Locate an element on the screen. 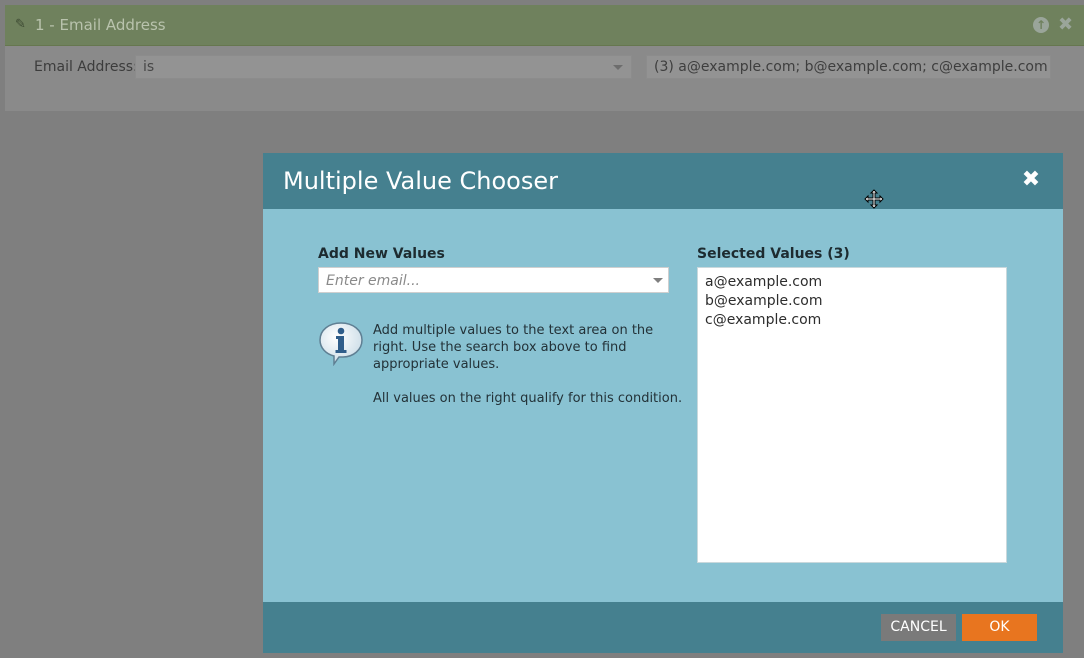 The height and width of the screenshot is (658, 1084). email-search-field is located at coordinates (493, 280).